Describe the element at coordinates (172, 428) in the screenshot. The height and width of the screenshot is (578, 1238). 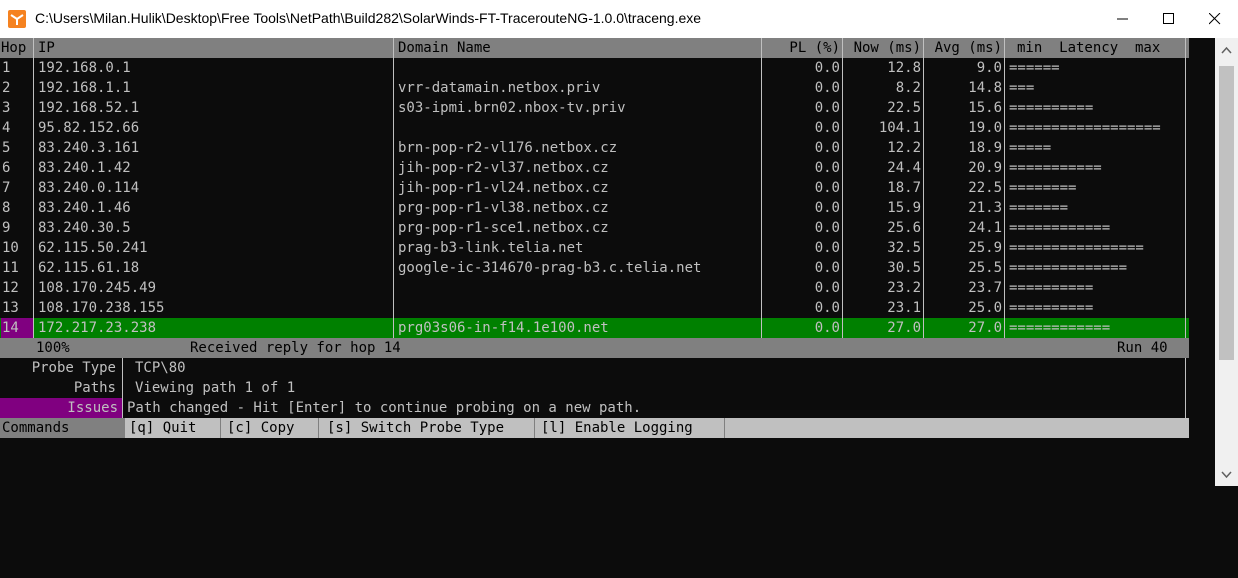
I see `quit-command: [q] Quit` at that location.